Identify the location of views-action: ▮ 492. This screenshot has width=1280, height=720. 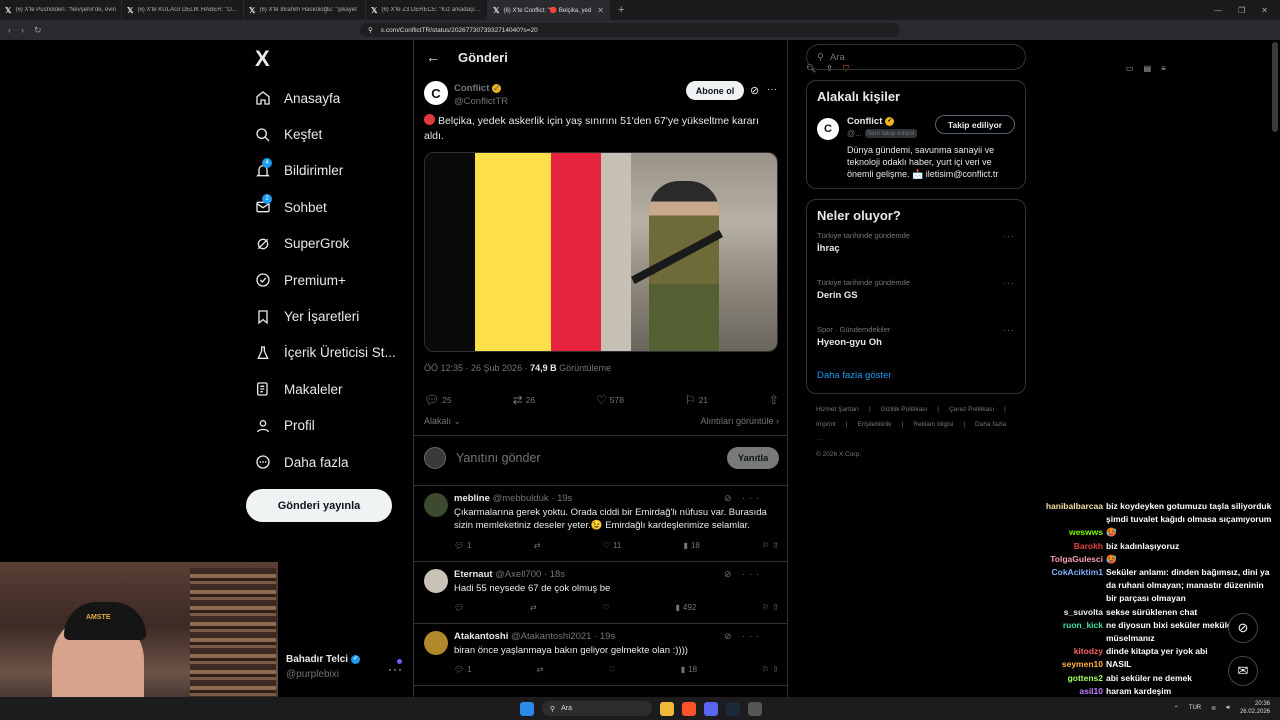
(686, 607).